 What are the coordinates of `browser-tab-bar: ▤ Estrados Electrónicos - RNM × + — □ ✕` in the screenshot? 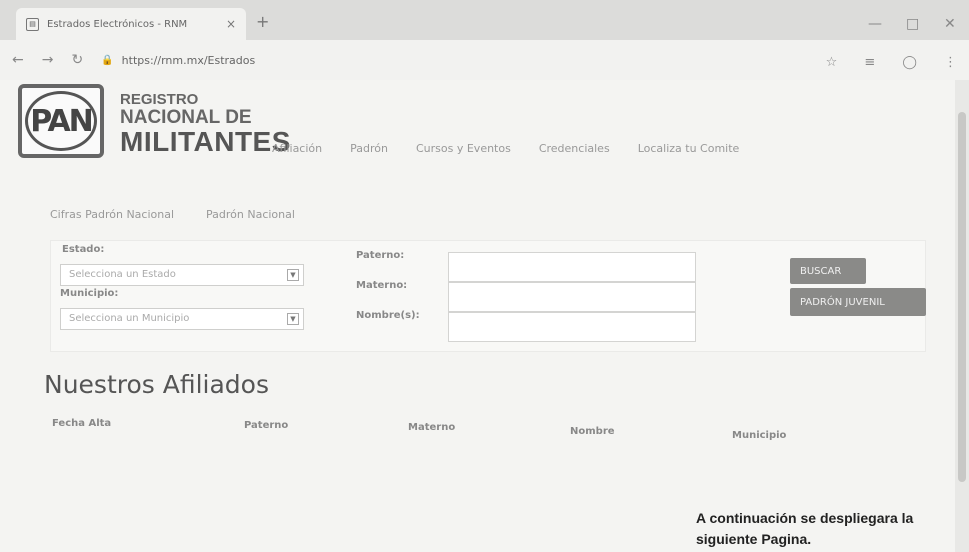 It's located at (484, 20).